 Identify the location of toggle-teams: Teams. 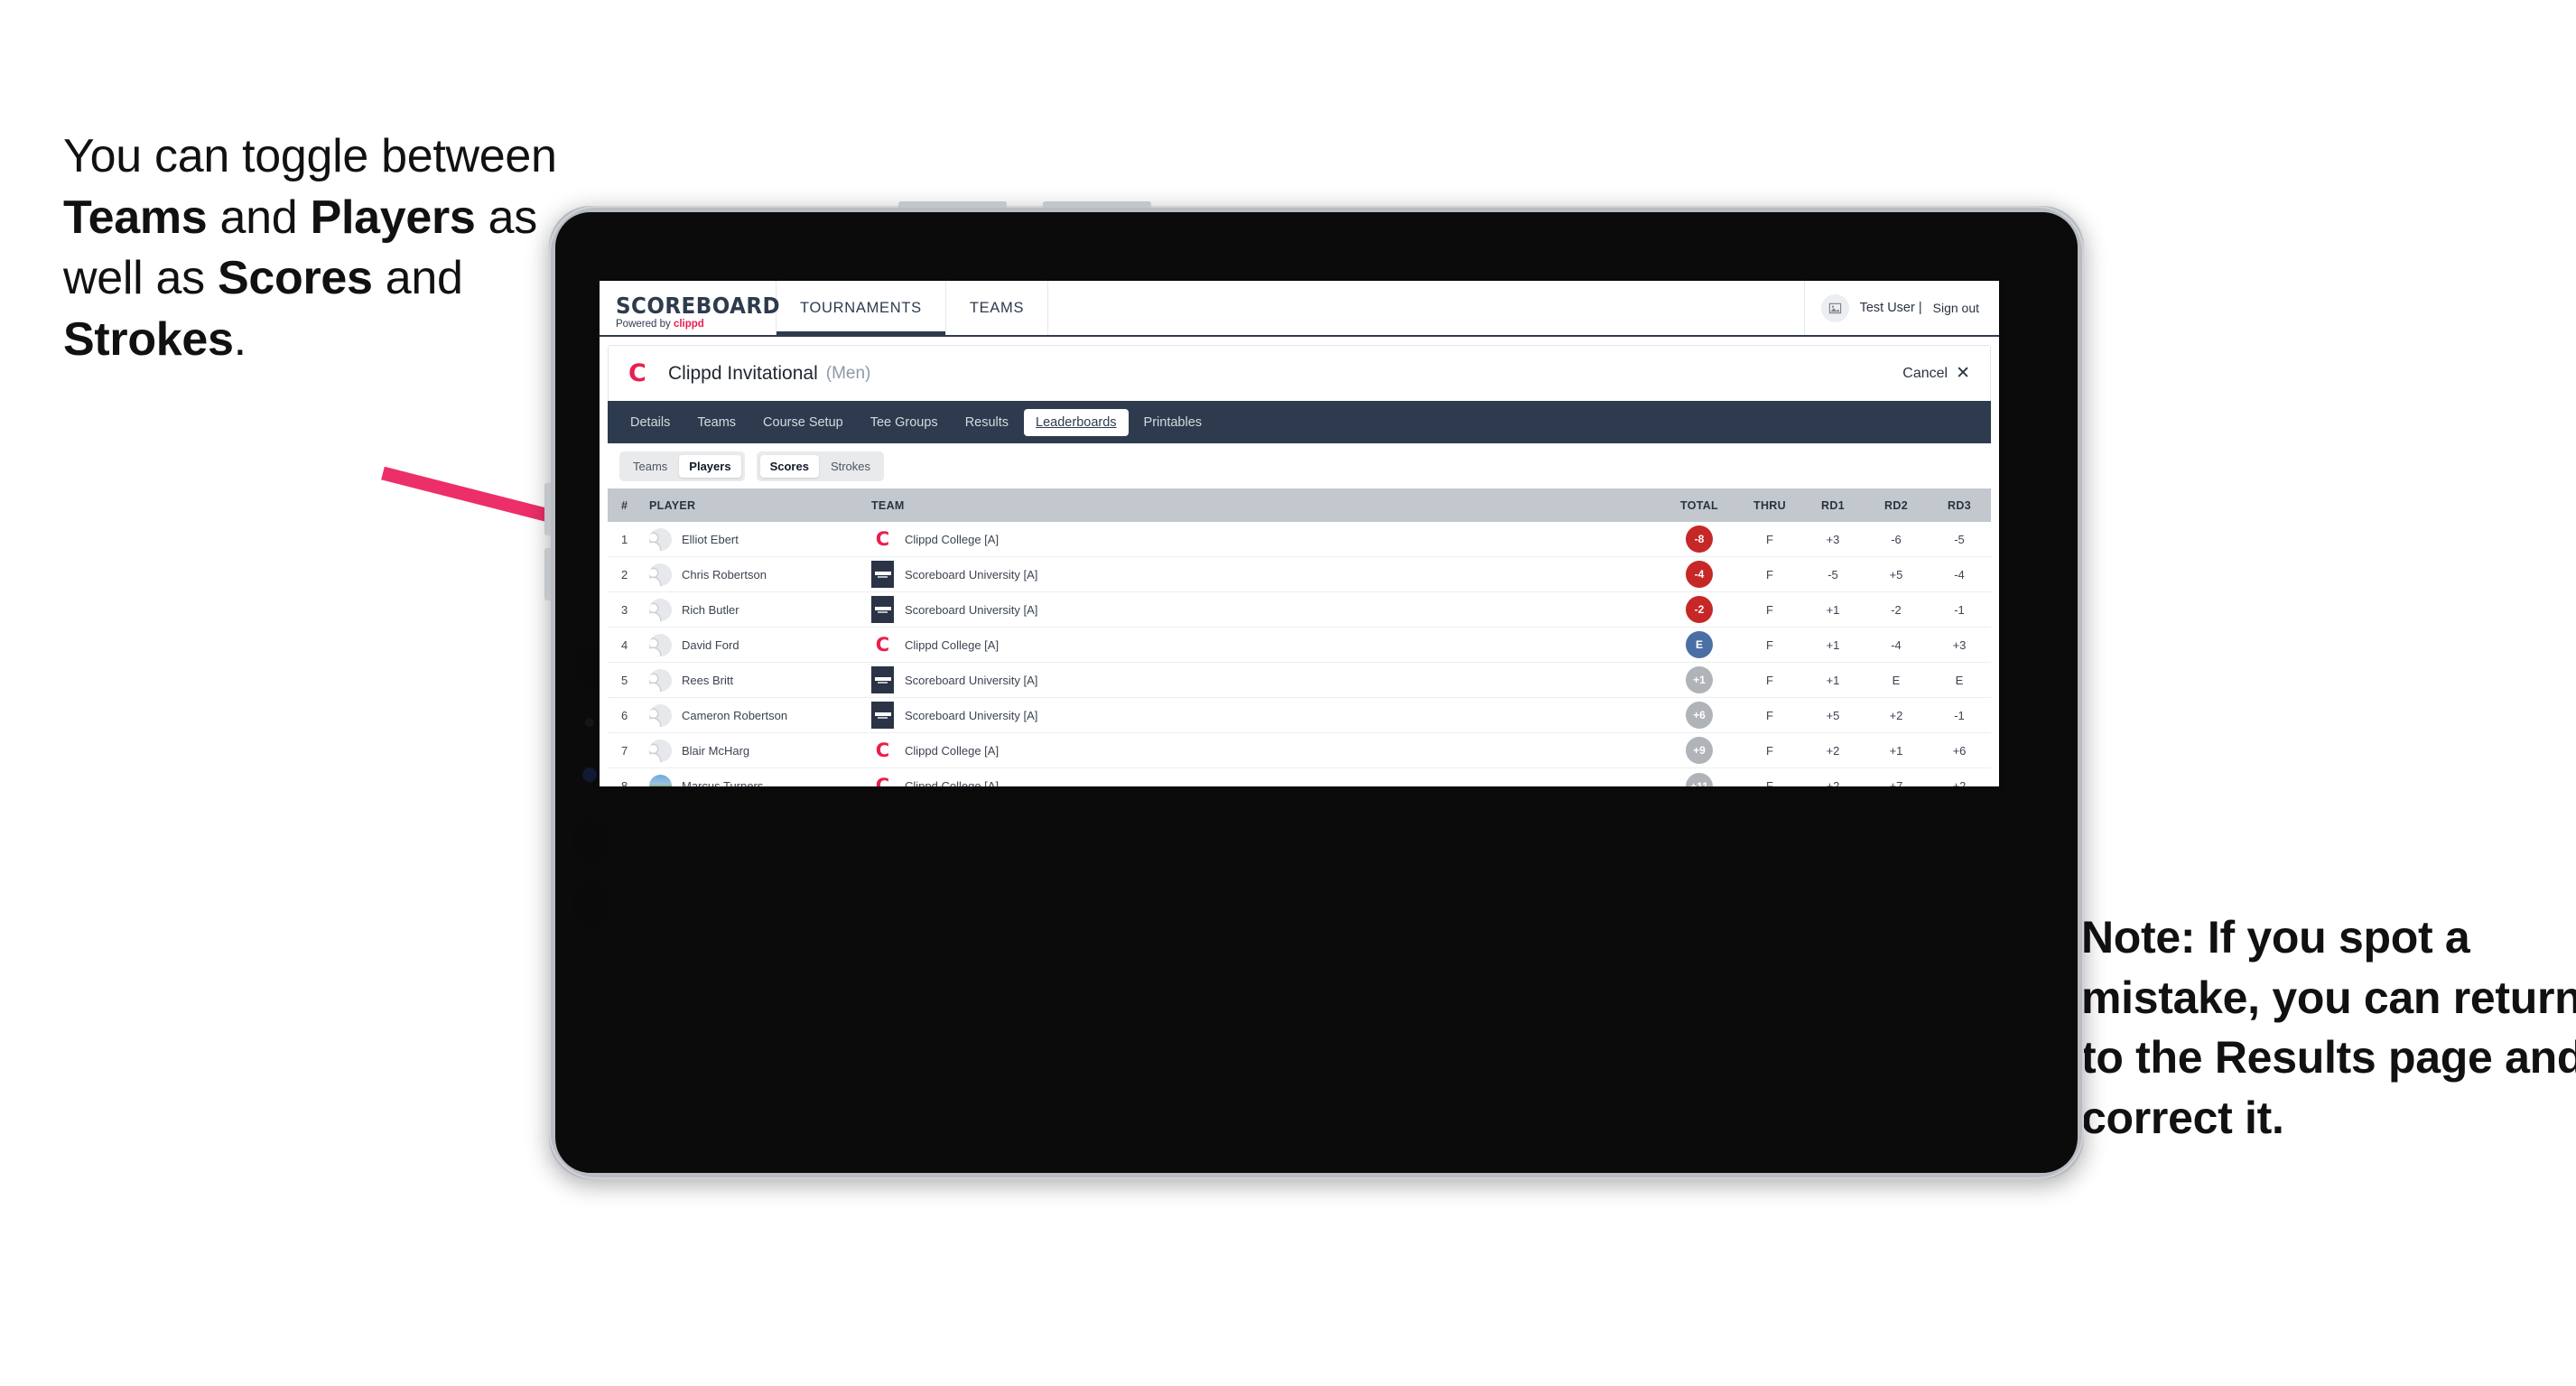
(650, 467).